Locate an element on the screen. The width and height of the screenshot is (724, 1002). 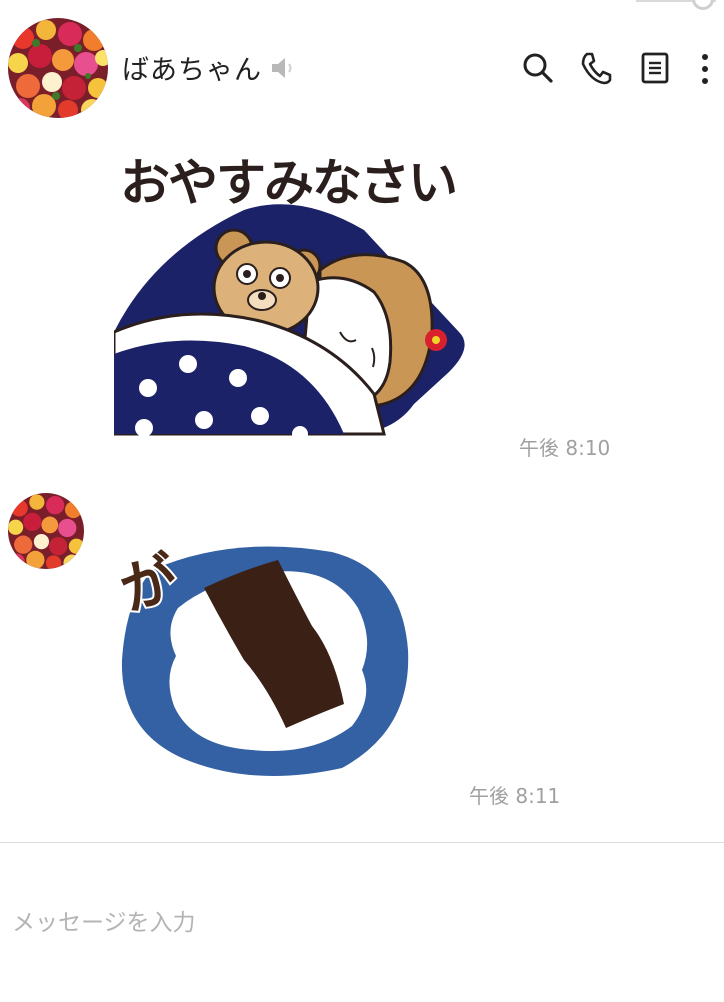
more-vertical-icon is located at coordinates (705, 68).